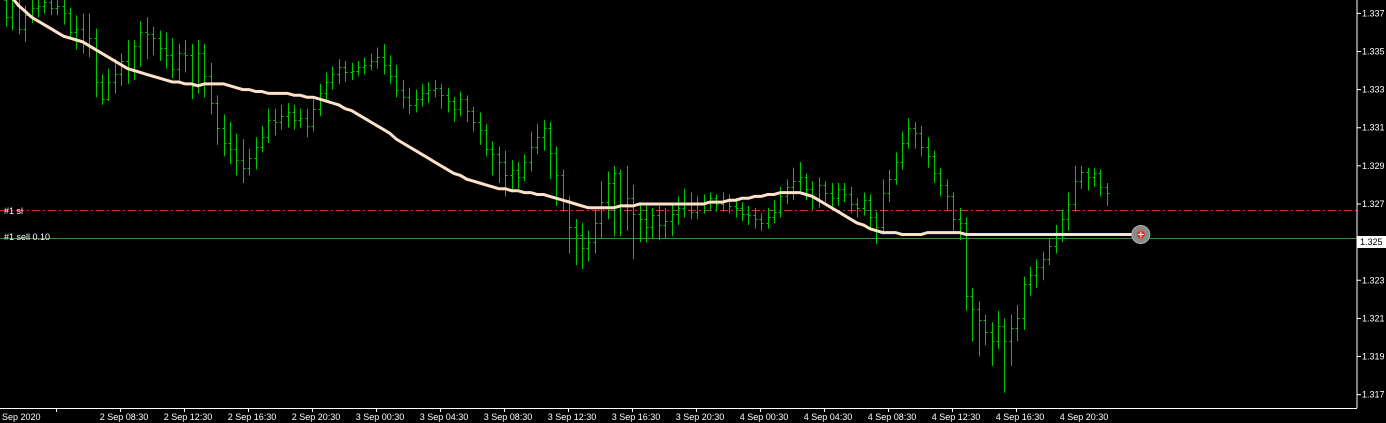 The image size is (1386, 423). Describe the element at coordinates (1373, 318) in the screenshot. I see `y-tick-label: 1.321` at that location.